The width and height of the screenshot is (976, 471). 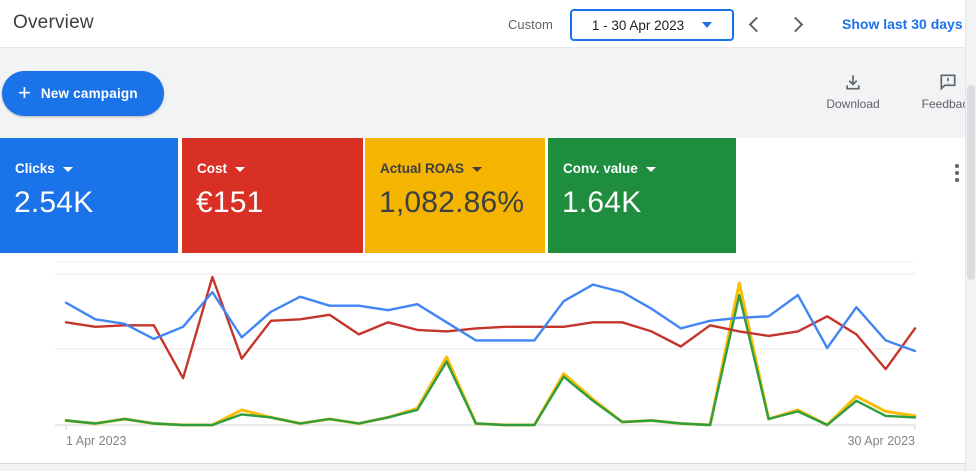 I want to click on x-axis-end-label: 30 Apr 2023, so click(x=881, y=441).